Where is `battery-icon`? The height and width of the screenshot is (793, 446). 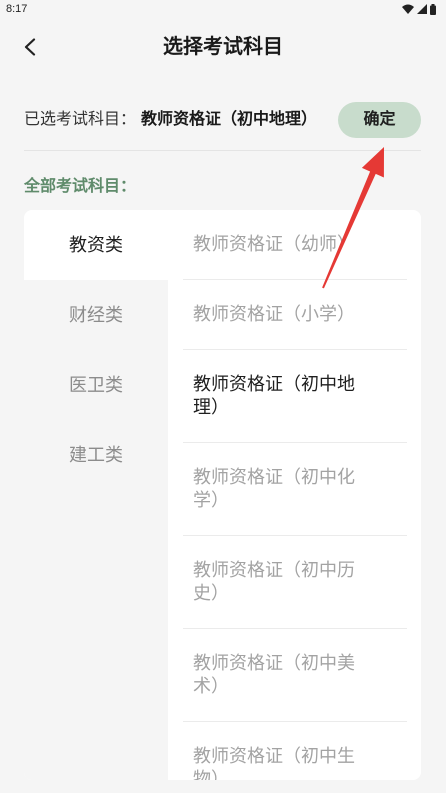 battery-icon is located at coordinates (433, 9).